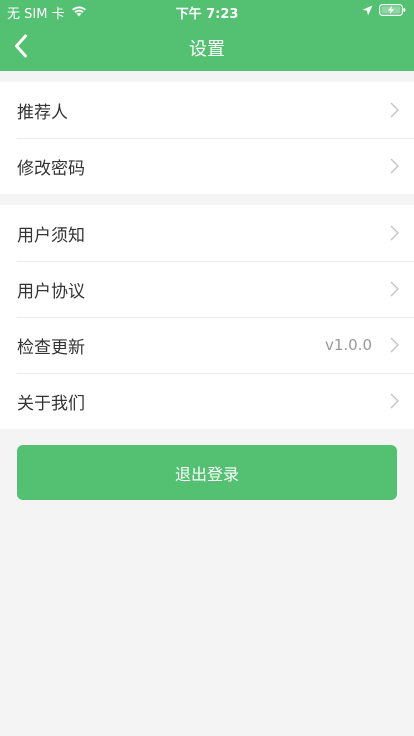 The height and width of the screenshot is (736, 414). Describe the element at coordinates (207, 401) in the screenshot. I see `settings-row-about-us: 关于我们` at that location.